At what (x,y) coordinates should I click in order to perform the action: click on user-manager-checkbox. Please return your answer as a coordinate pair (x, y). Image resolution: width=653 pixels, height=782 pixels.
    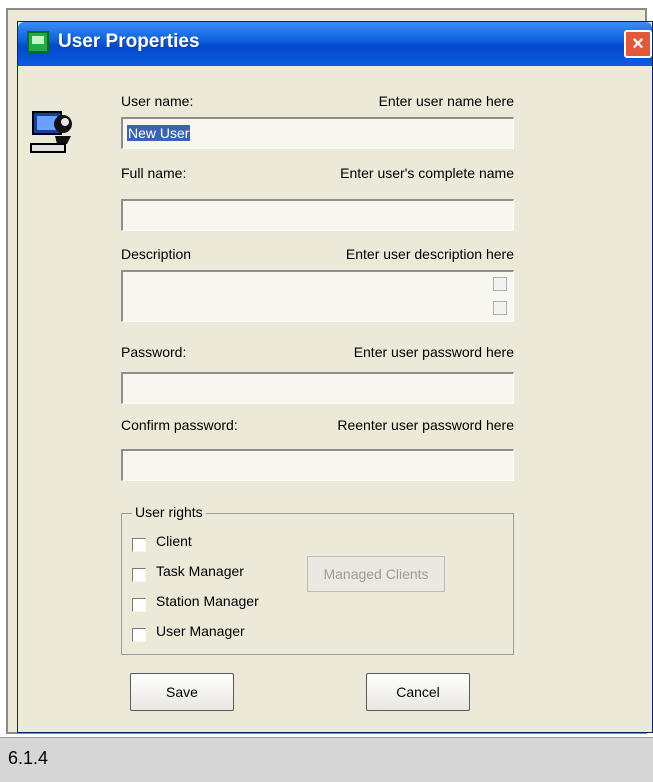
    Looking at the image, I should click on (139, 635).